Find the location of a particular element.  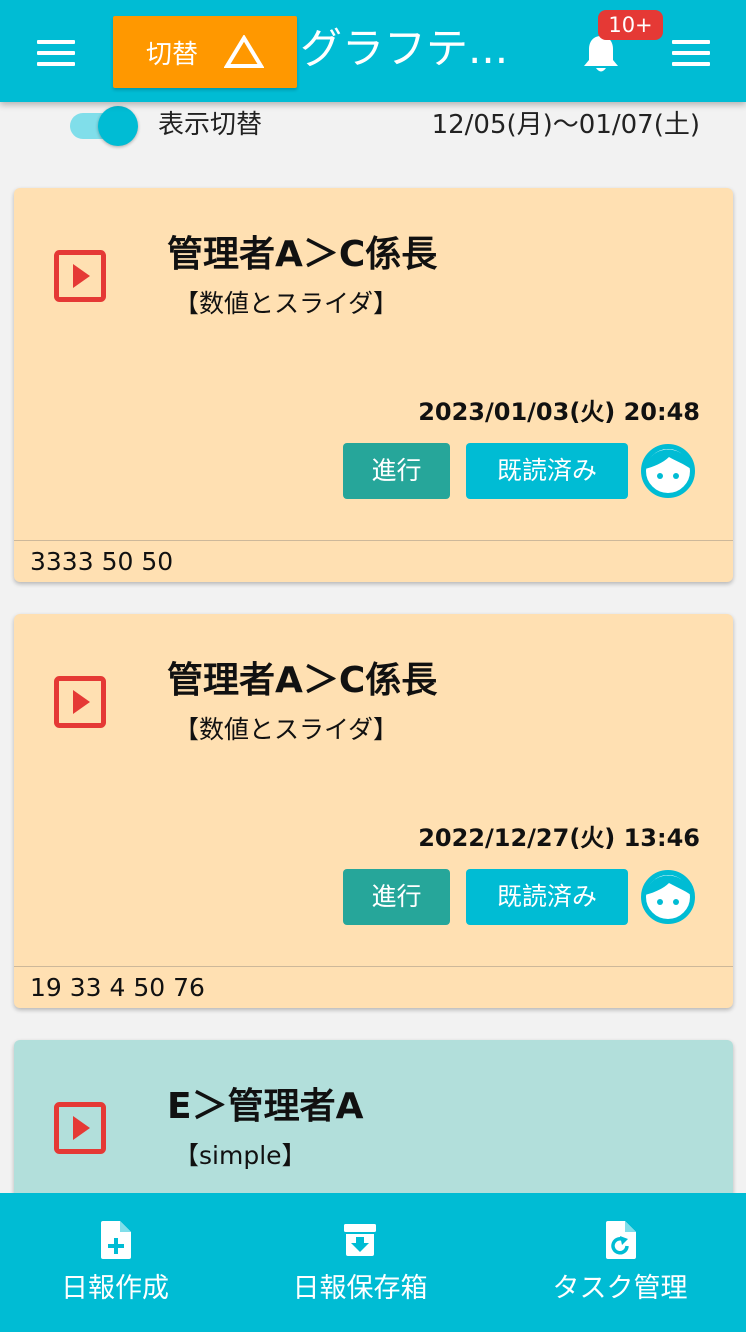

nav-label: タスク管理 is located at coordinates (620, 1288).